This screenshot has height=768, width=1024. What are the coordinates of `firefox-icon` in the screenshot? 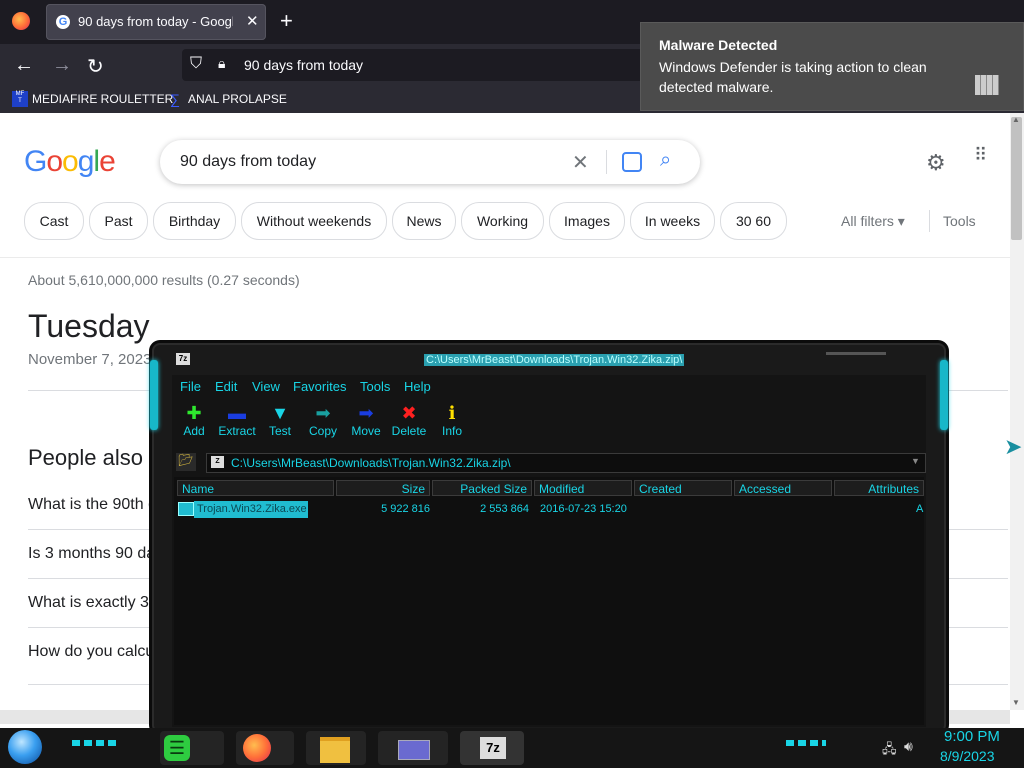 It's located at (257, 748).